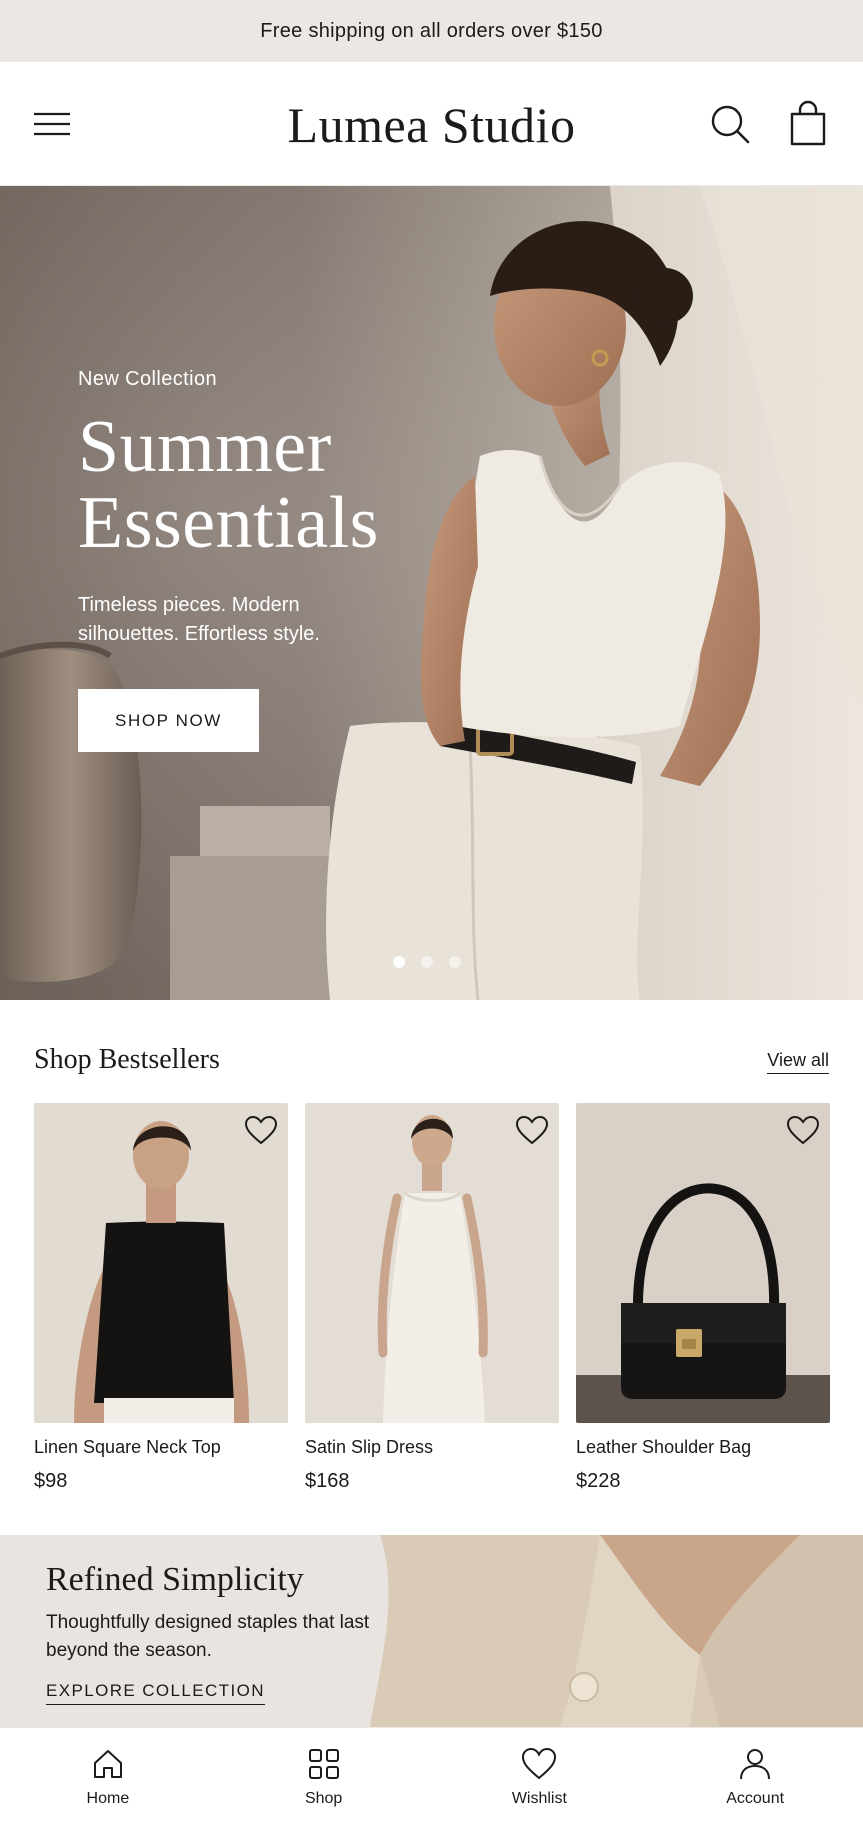 Image resolution: width=863 pixels, height=1822 pixels. I want to click on product-price: $168, so click(327, 1481).